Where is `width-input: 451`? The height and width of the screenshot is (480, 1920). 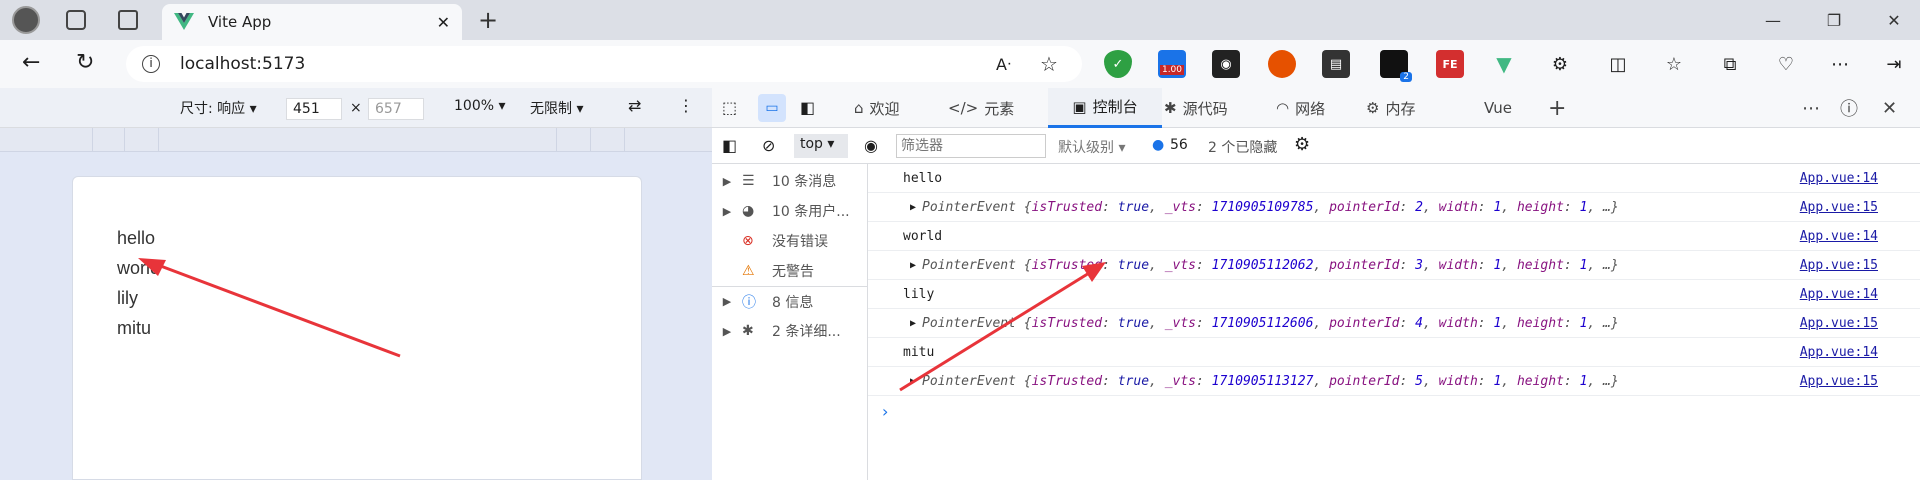
width-input: 451 is located at coordinates (314, 109).